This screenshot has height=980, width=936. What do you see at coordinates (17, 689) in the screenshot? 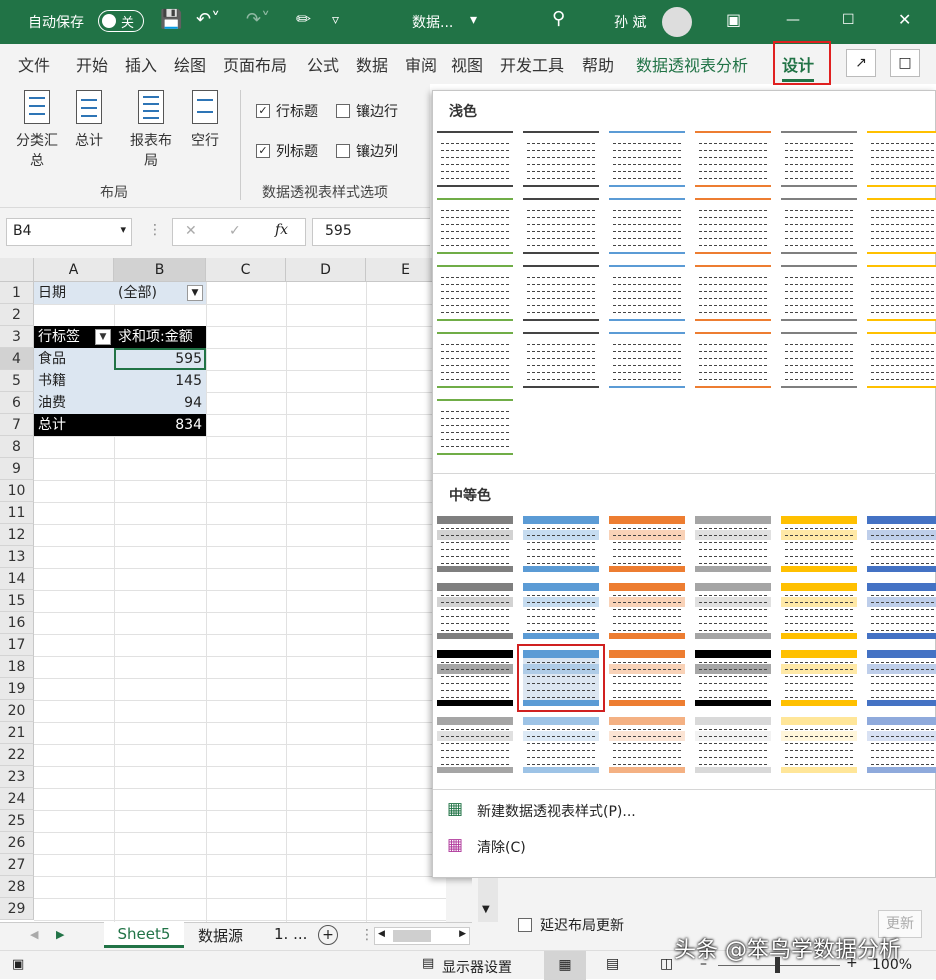
I see `row-header: 19` at bounding box center [17, 689].